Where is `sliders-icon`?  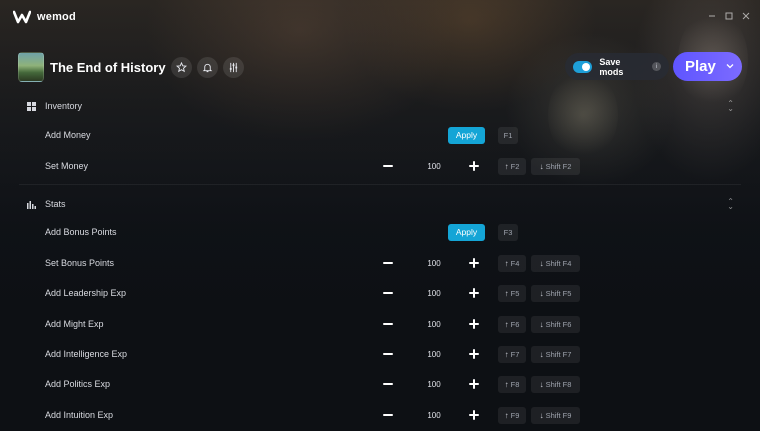 sliders-icon is located at coordinates (233, 67).